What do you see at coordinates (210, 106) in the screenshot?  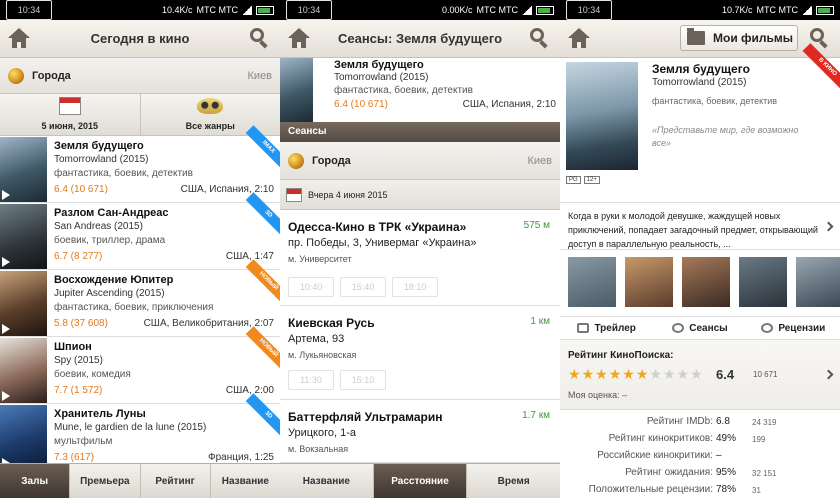 I see `theater-masks-icon` at bounding box center [210, 106].